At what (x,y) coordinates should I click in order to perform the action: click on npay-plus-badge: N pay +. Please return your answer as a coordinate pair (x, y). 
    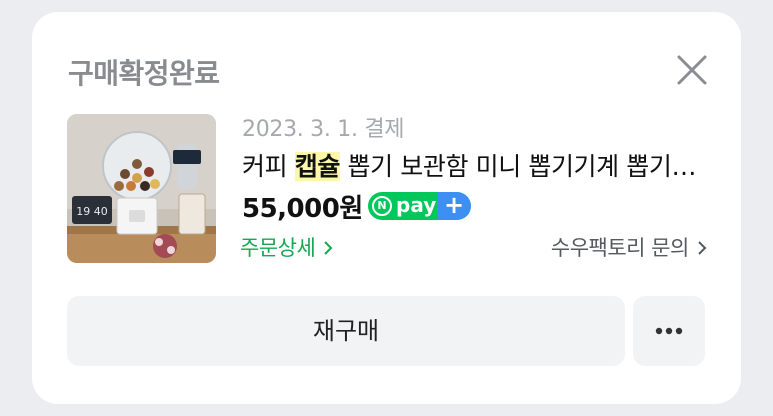
    Looking at the image, I should click on (419, 206).